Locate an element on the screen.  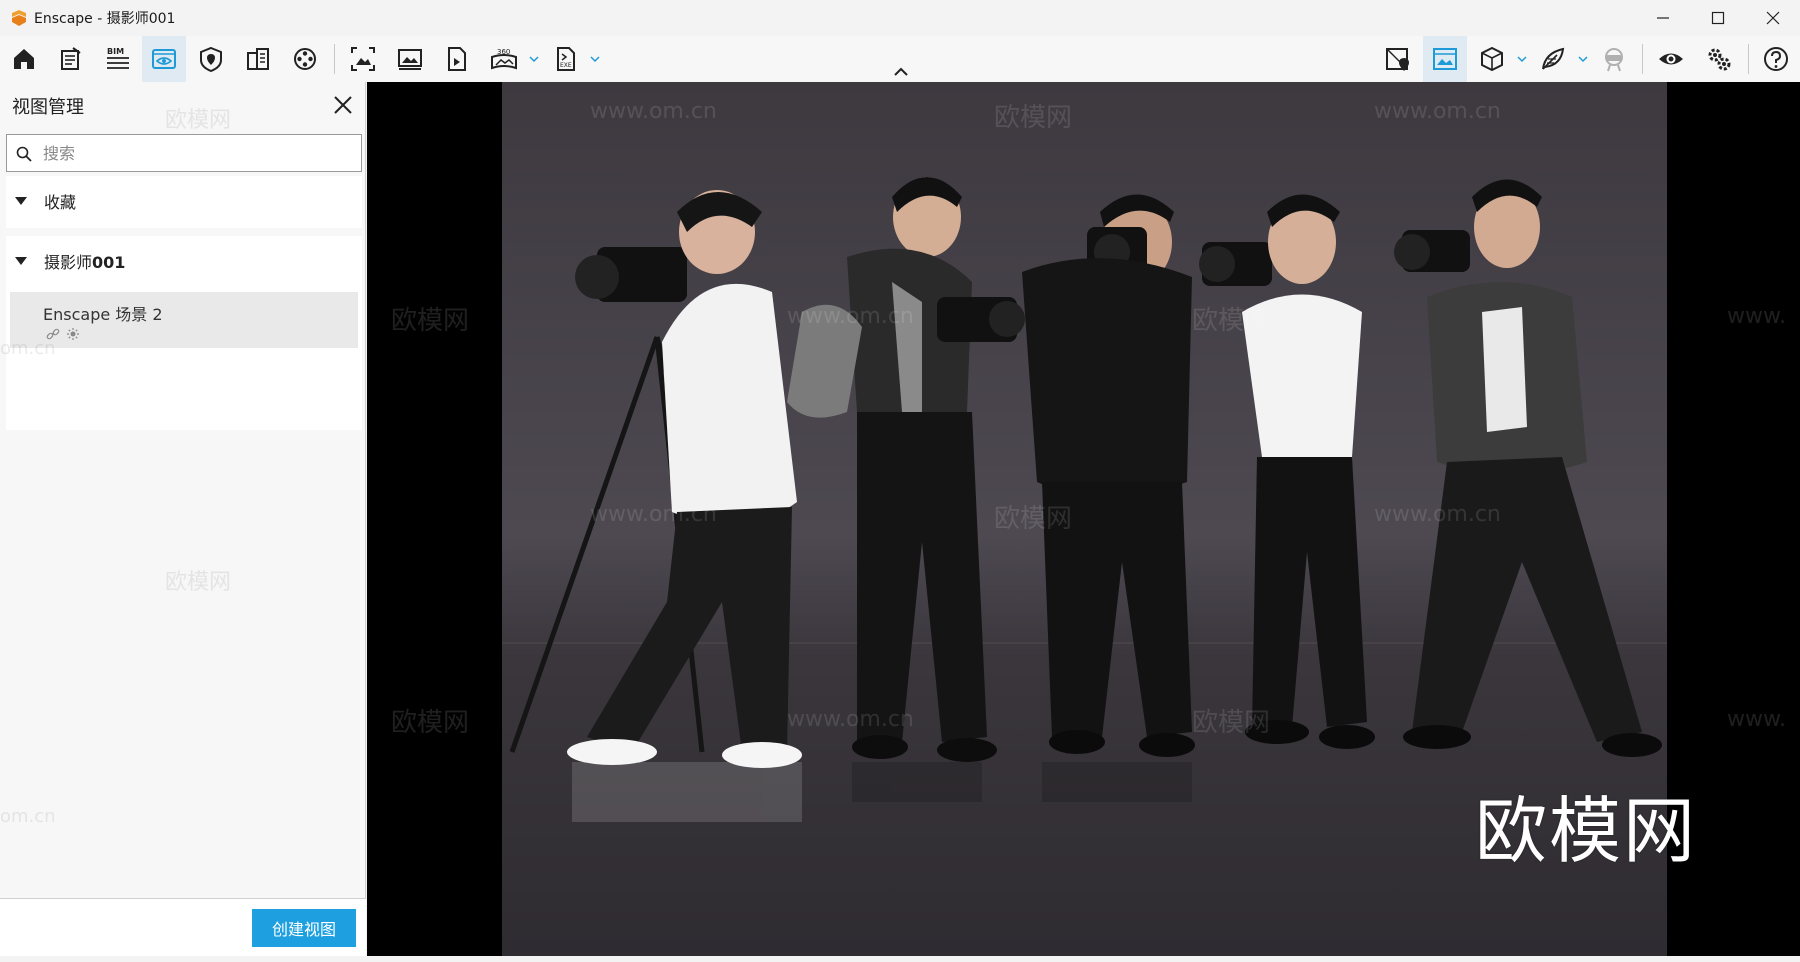
notes-icon is located at coordinates (71, 58).